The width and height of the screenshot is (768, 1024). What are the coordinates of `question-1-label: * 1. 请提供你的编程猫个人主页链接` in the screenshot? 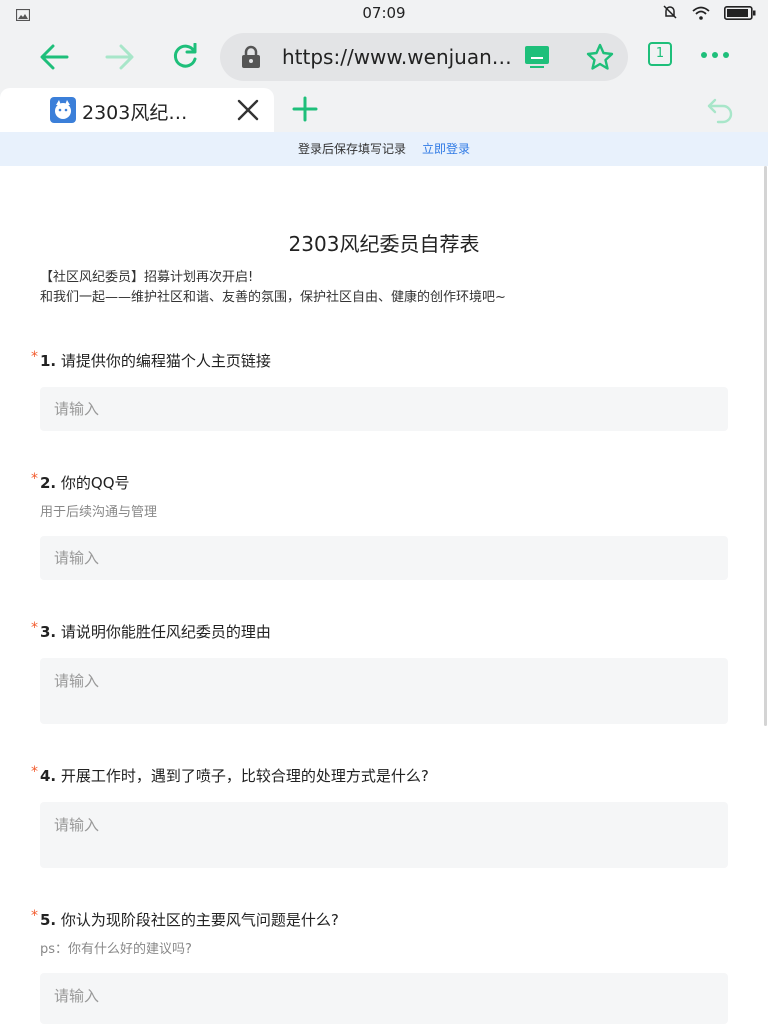 It's located at (151, 359).